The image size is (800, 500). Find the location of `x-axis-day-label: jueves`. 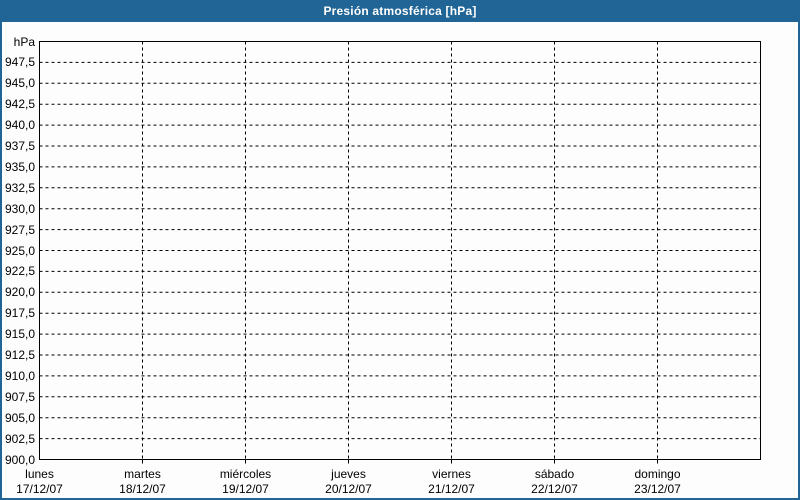

x-axis-day-label: jueves is located at coordinates (348, 473).